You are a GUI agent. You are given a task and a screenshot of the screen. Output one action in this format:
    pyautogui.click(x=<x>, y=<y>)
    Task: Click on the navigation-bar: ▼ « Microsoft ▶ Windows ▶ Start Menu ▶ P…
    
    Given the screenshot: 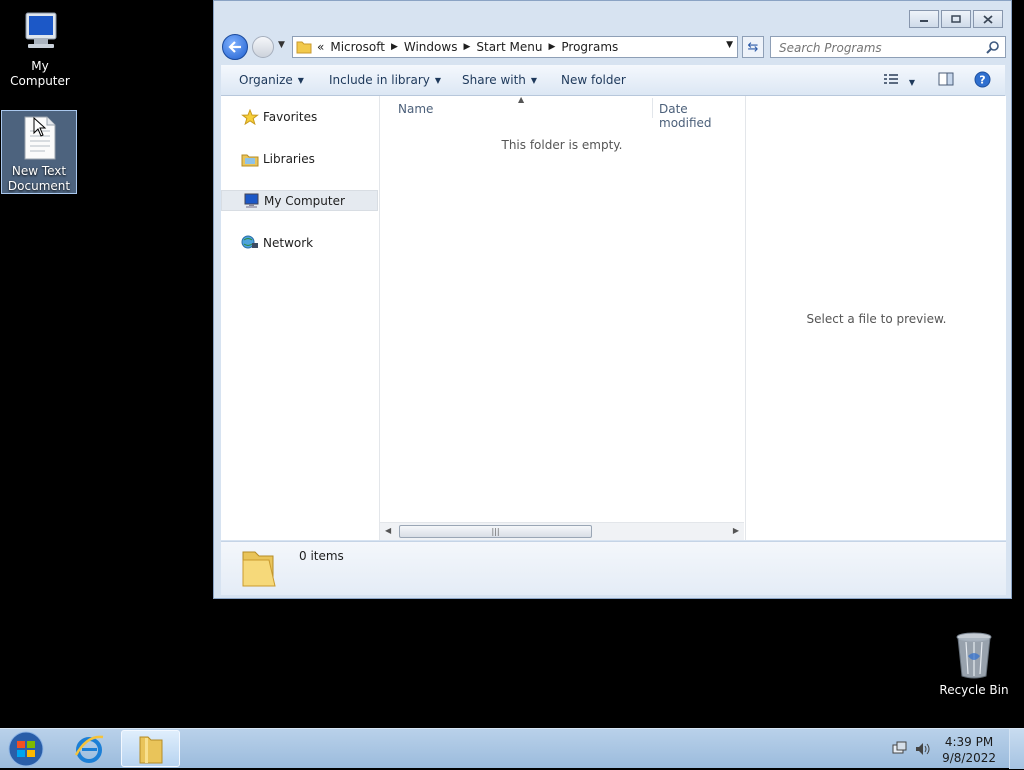 What is the action you would take?
    pyautogui.click(x=614, y=47)
    